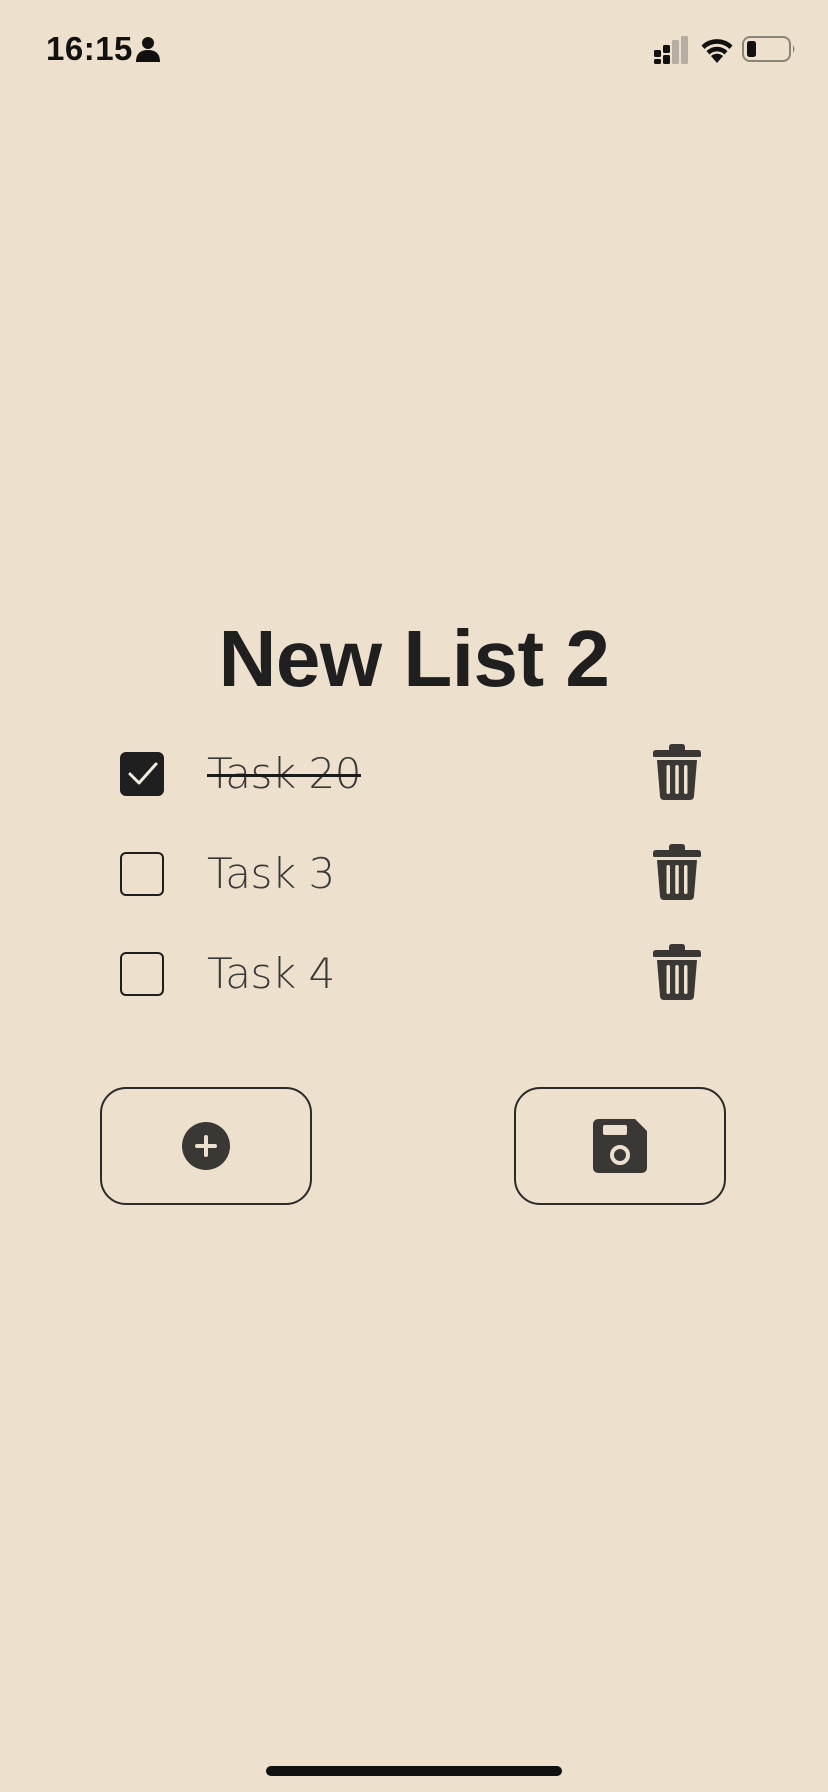 The image size is (828, 1792). What do you see at coordinates (89, 48) in the screenshot?
I see `status-time: 16:15` at bounding box center [89, 48].